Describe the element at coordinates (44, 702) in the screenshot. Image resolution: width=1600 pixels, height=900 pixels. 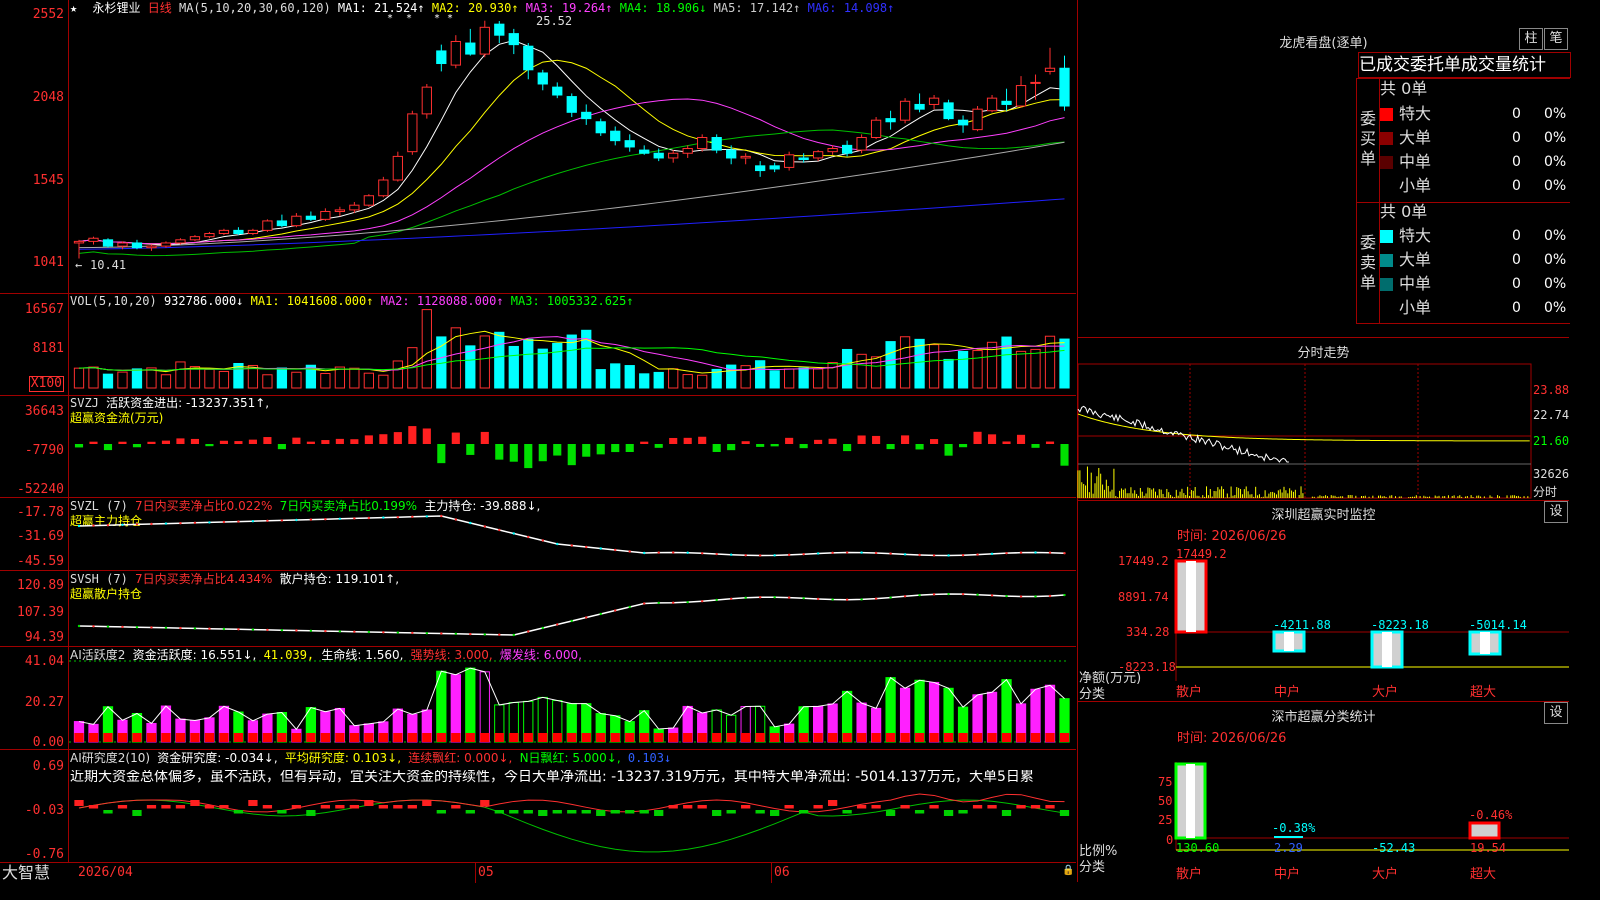
I see `ai-activity-y-label: 20.27` at that location.